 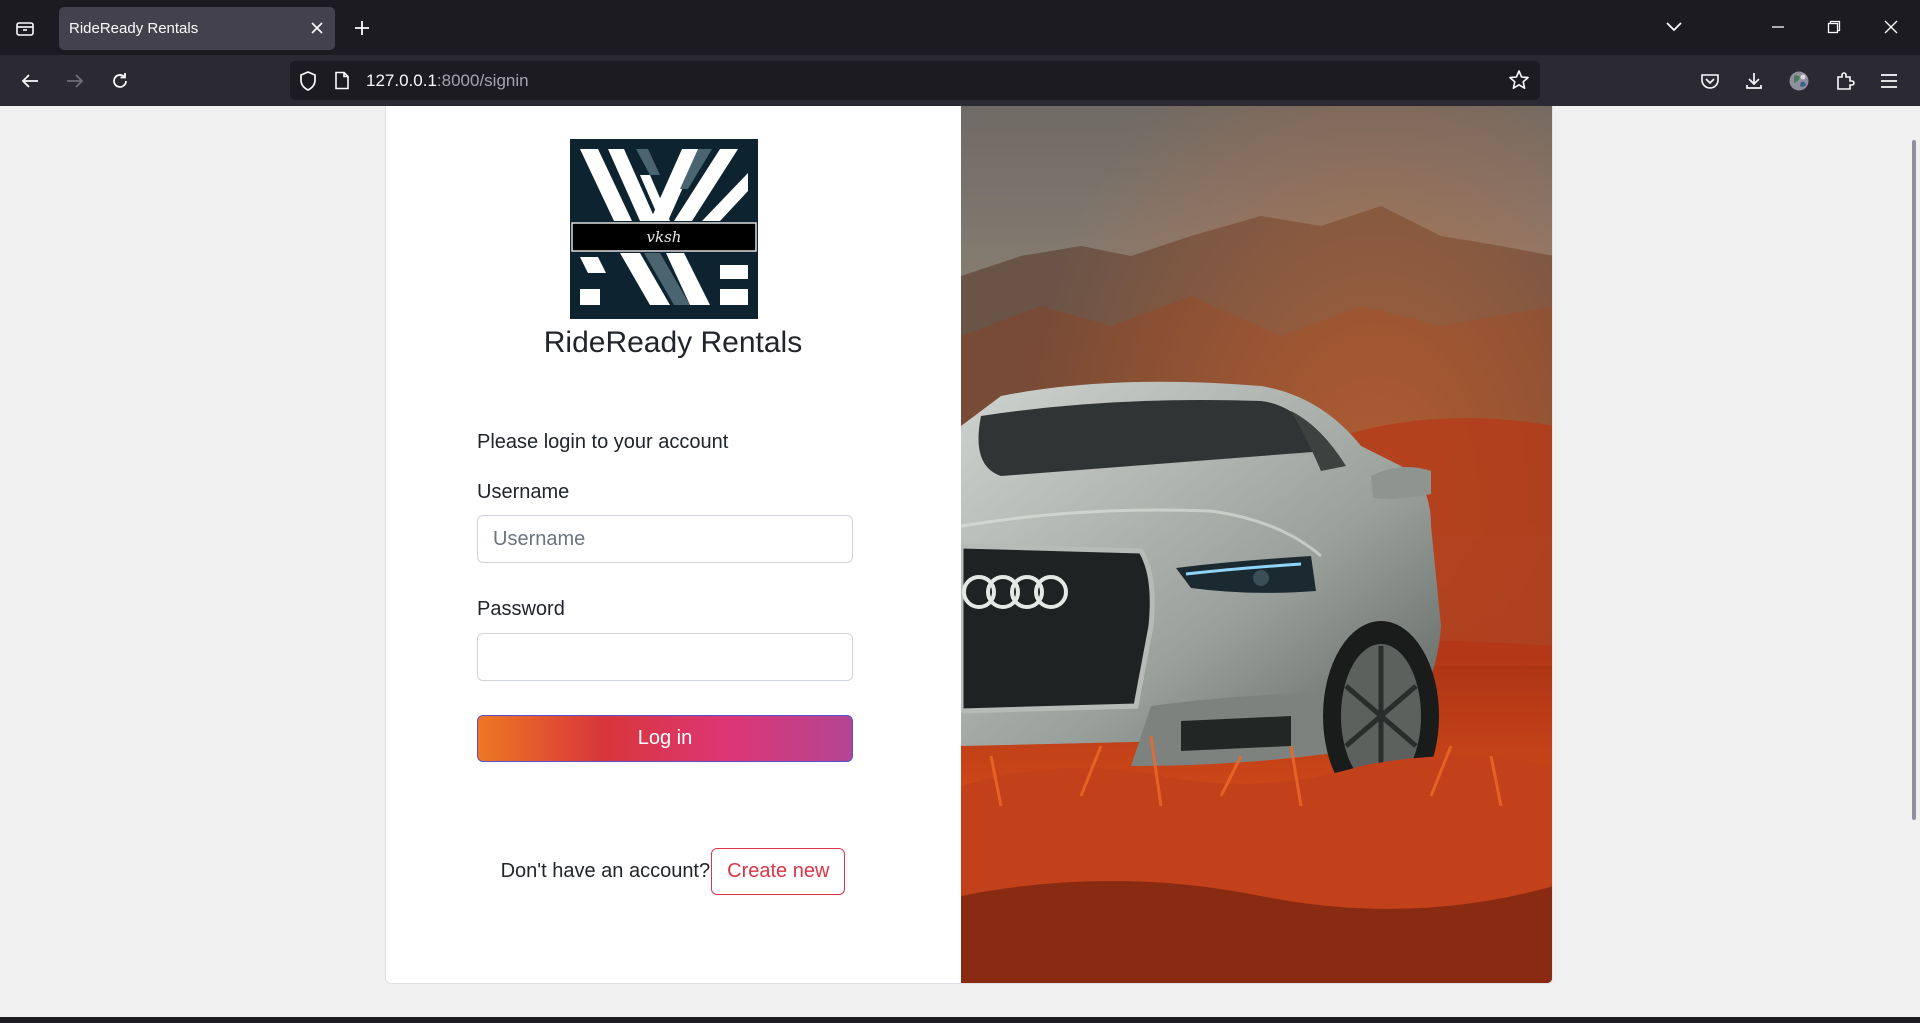 What do you see at coordinates (25, 28) in the screenshot?
I see `tab-list-icon` at bounding box center [25, 28].